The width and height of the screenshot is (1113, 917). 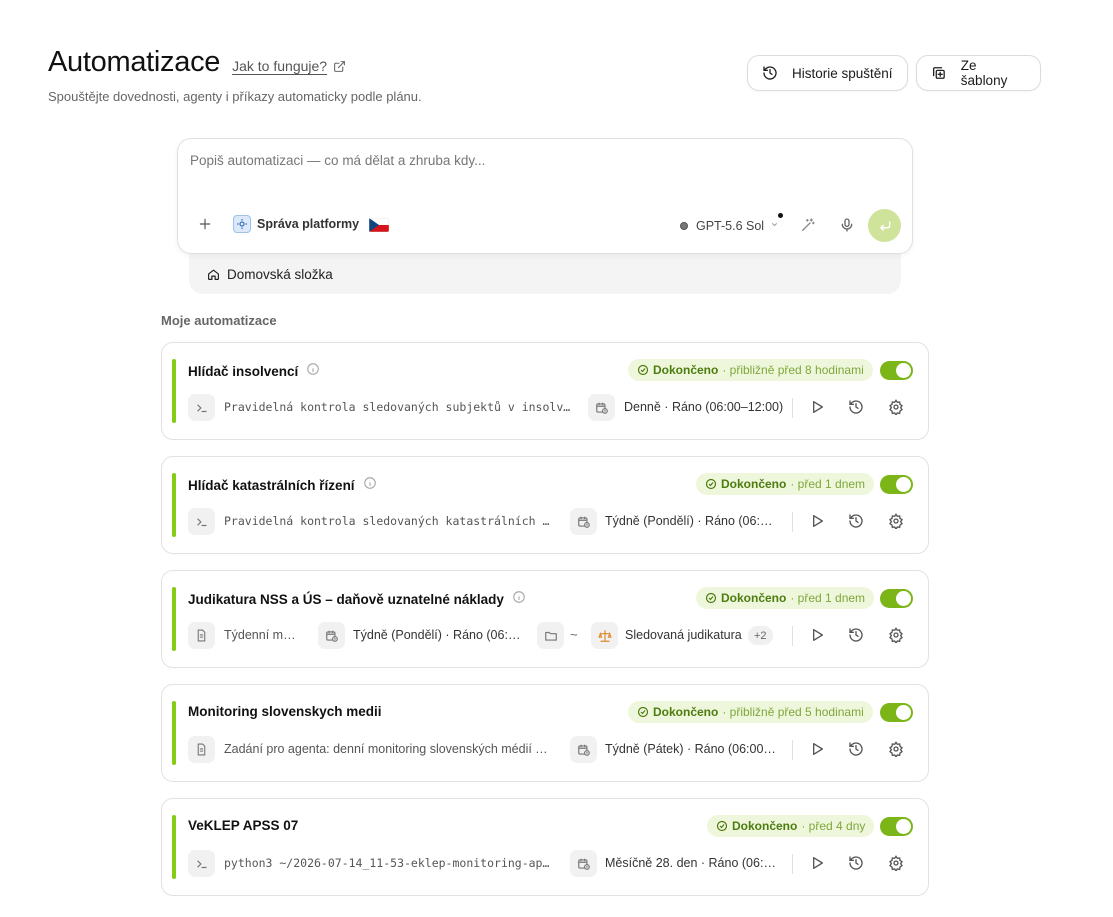 I want to click on platform-chip: Správa platformy, so click(x=296, y=224).